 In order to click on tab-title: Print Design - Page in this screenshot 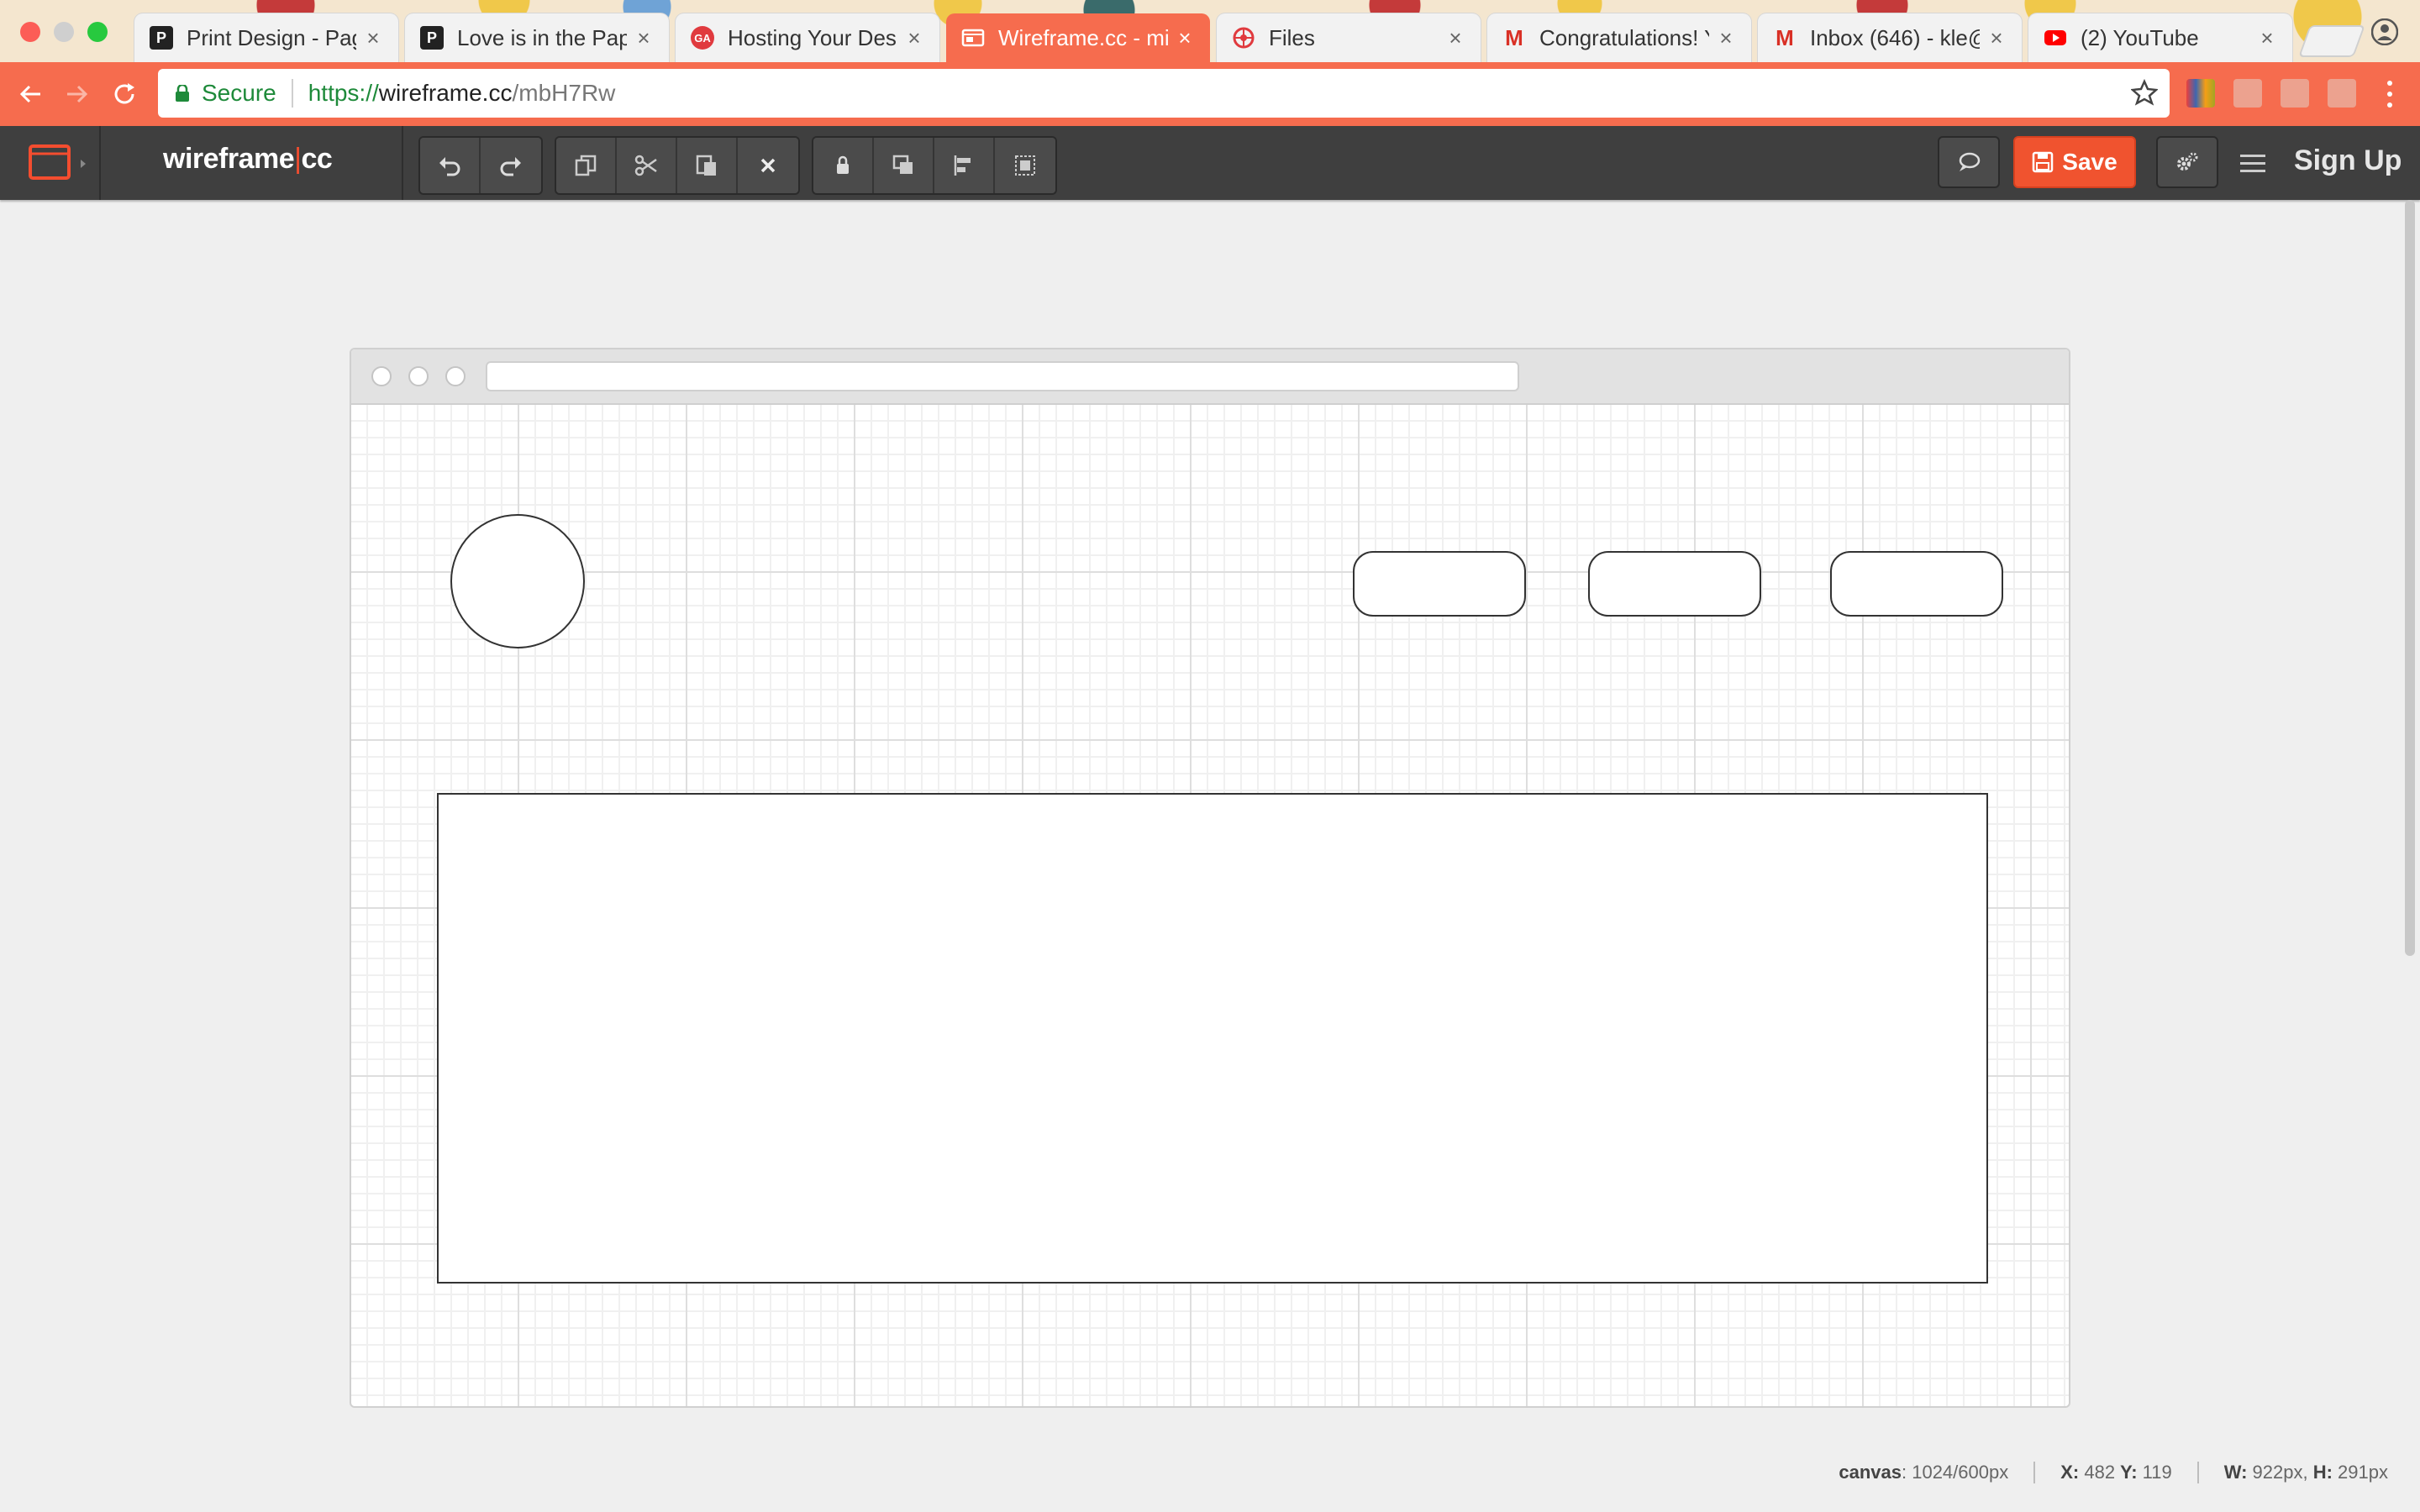, I will do `click(271, 37)`.